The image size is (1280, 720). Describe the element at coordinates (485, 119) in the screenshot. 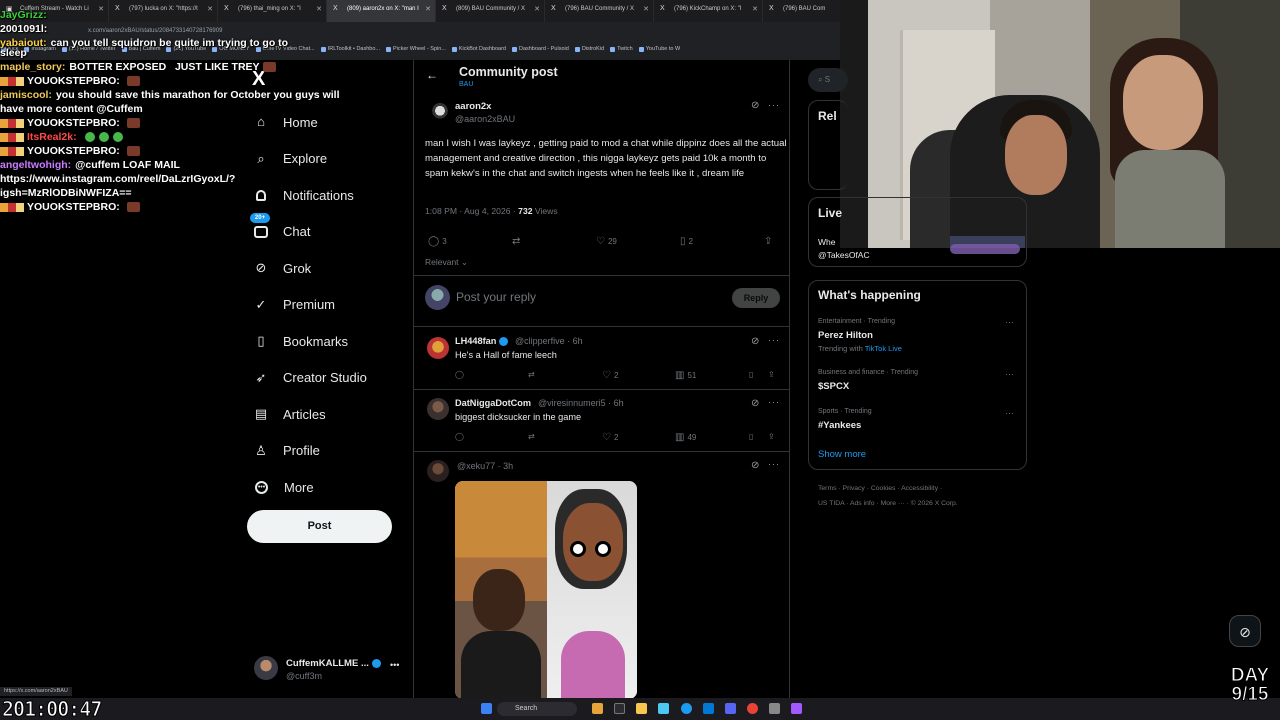

I see `post-author-handle: @aaron2xBAU` at that location.